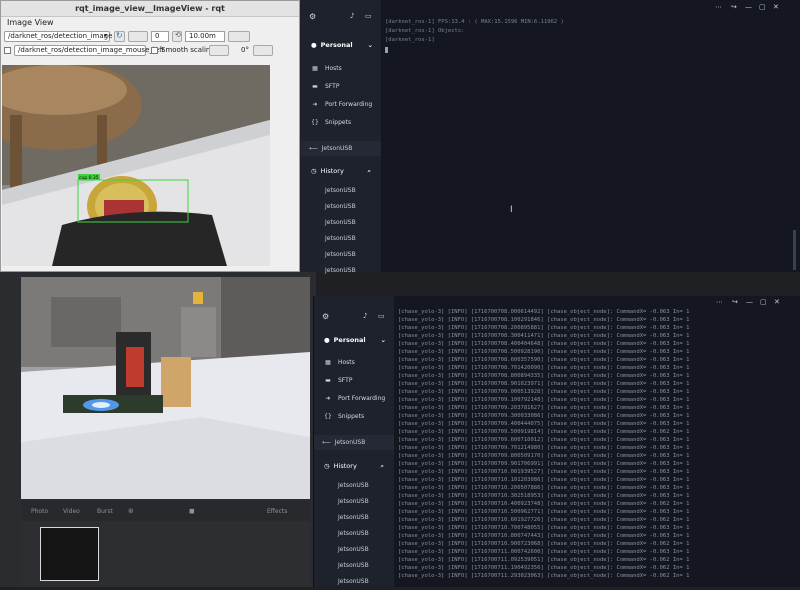  I want to click on vault-icon: ●, so click(314, 45).